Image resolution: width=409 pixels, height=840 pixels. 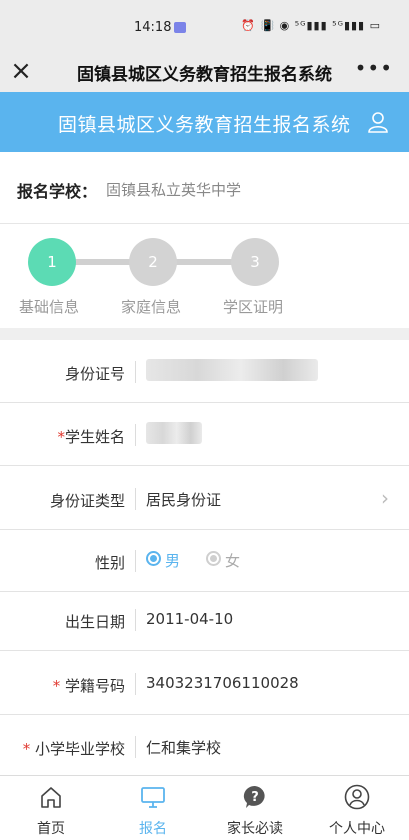 I want to click on status-icons: ⏰ 📳 ◉ ⁵ᴳ▮▮▮ ⁵ᴳ▮▮▮ ▭, so click(x=311, y=25).